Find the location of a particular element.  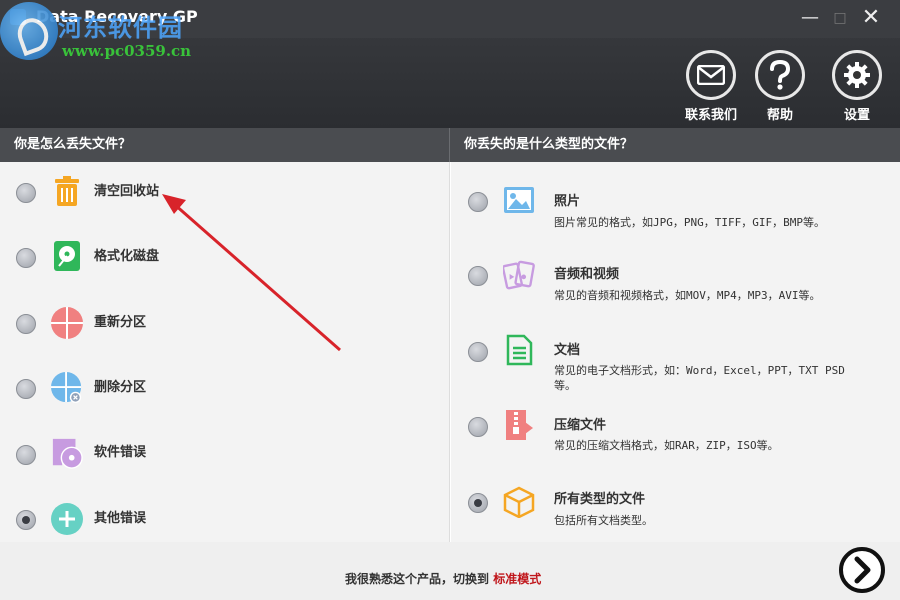

archive-desc: 常见的压缩文档格式，如RAR，ZIP，ISO等。 is located at coordinates (666, 445).